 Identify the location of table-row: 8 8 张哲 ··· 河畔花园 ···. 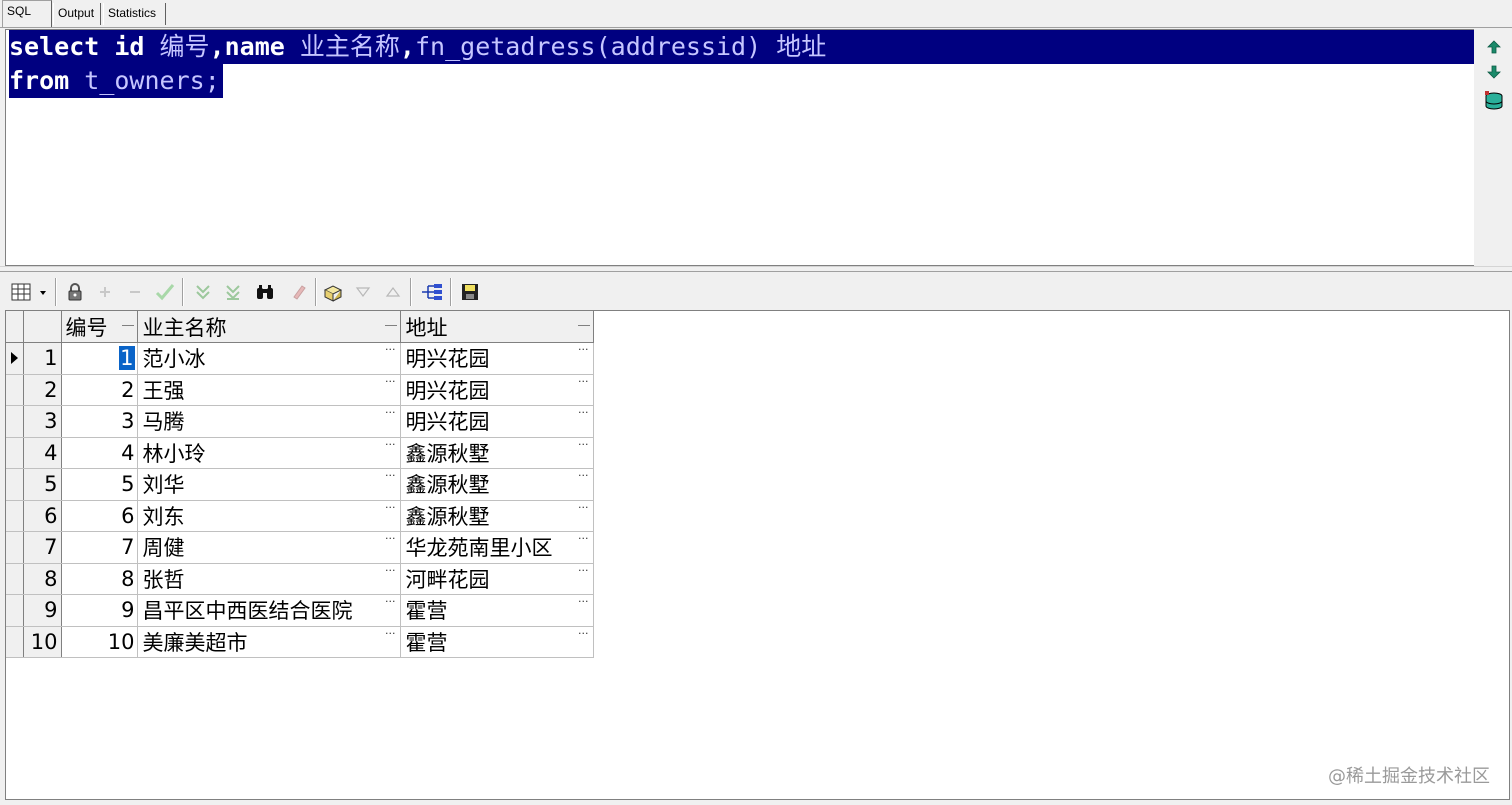
(300, 579).